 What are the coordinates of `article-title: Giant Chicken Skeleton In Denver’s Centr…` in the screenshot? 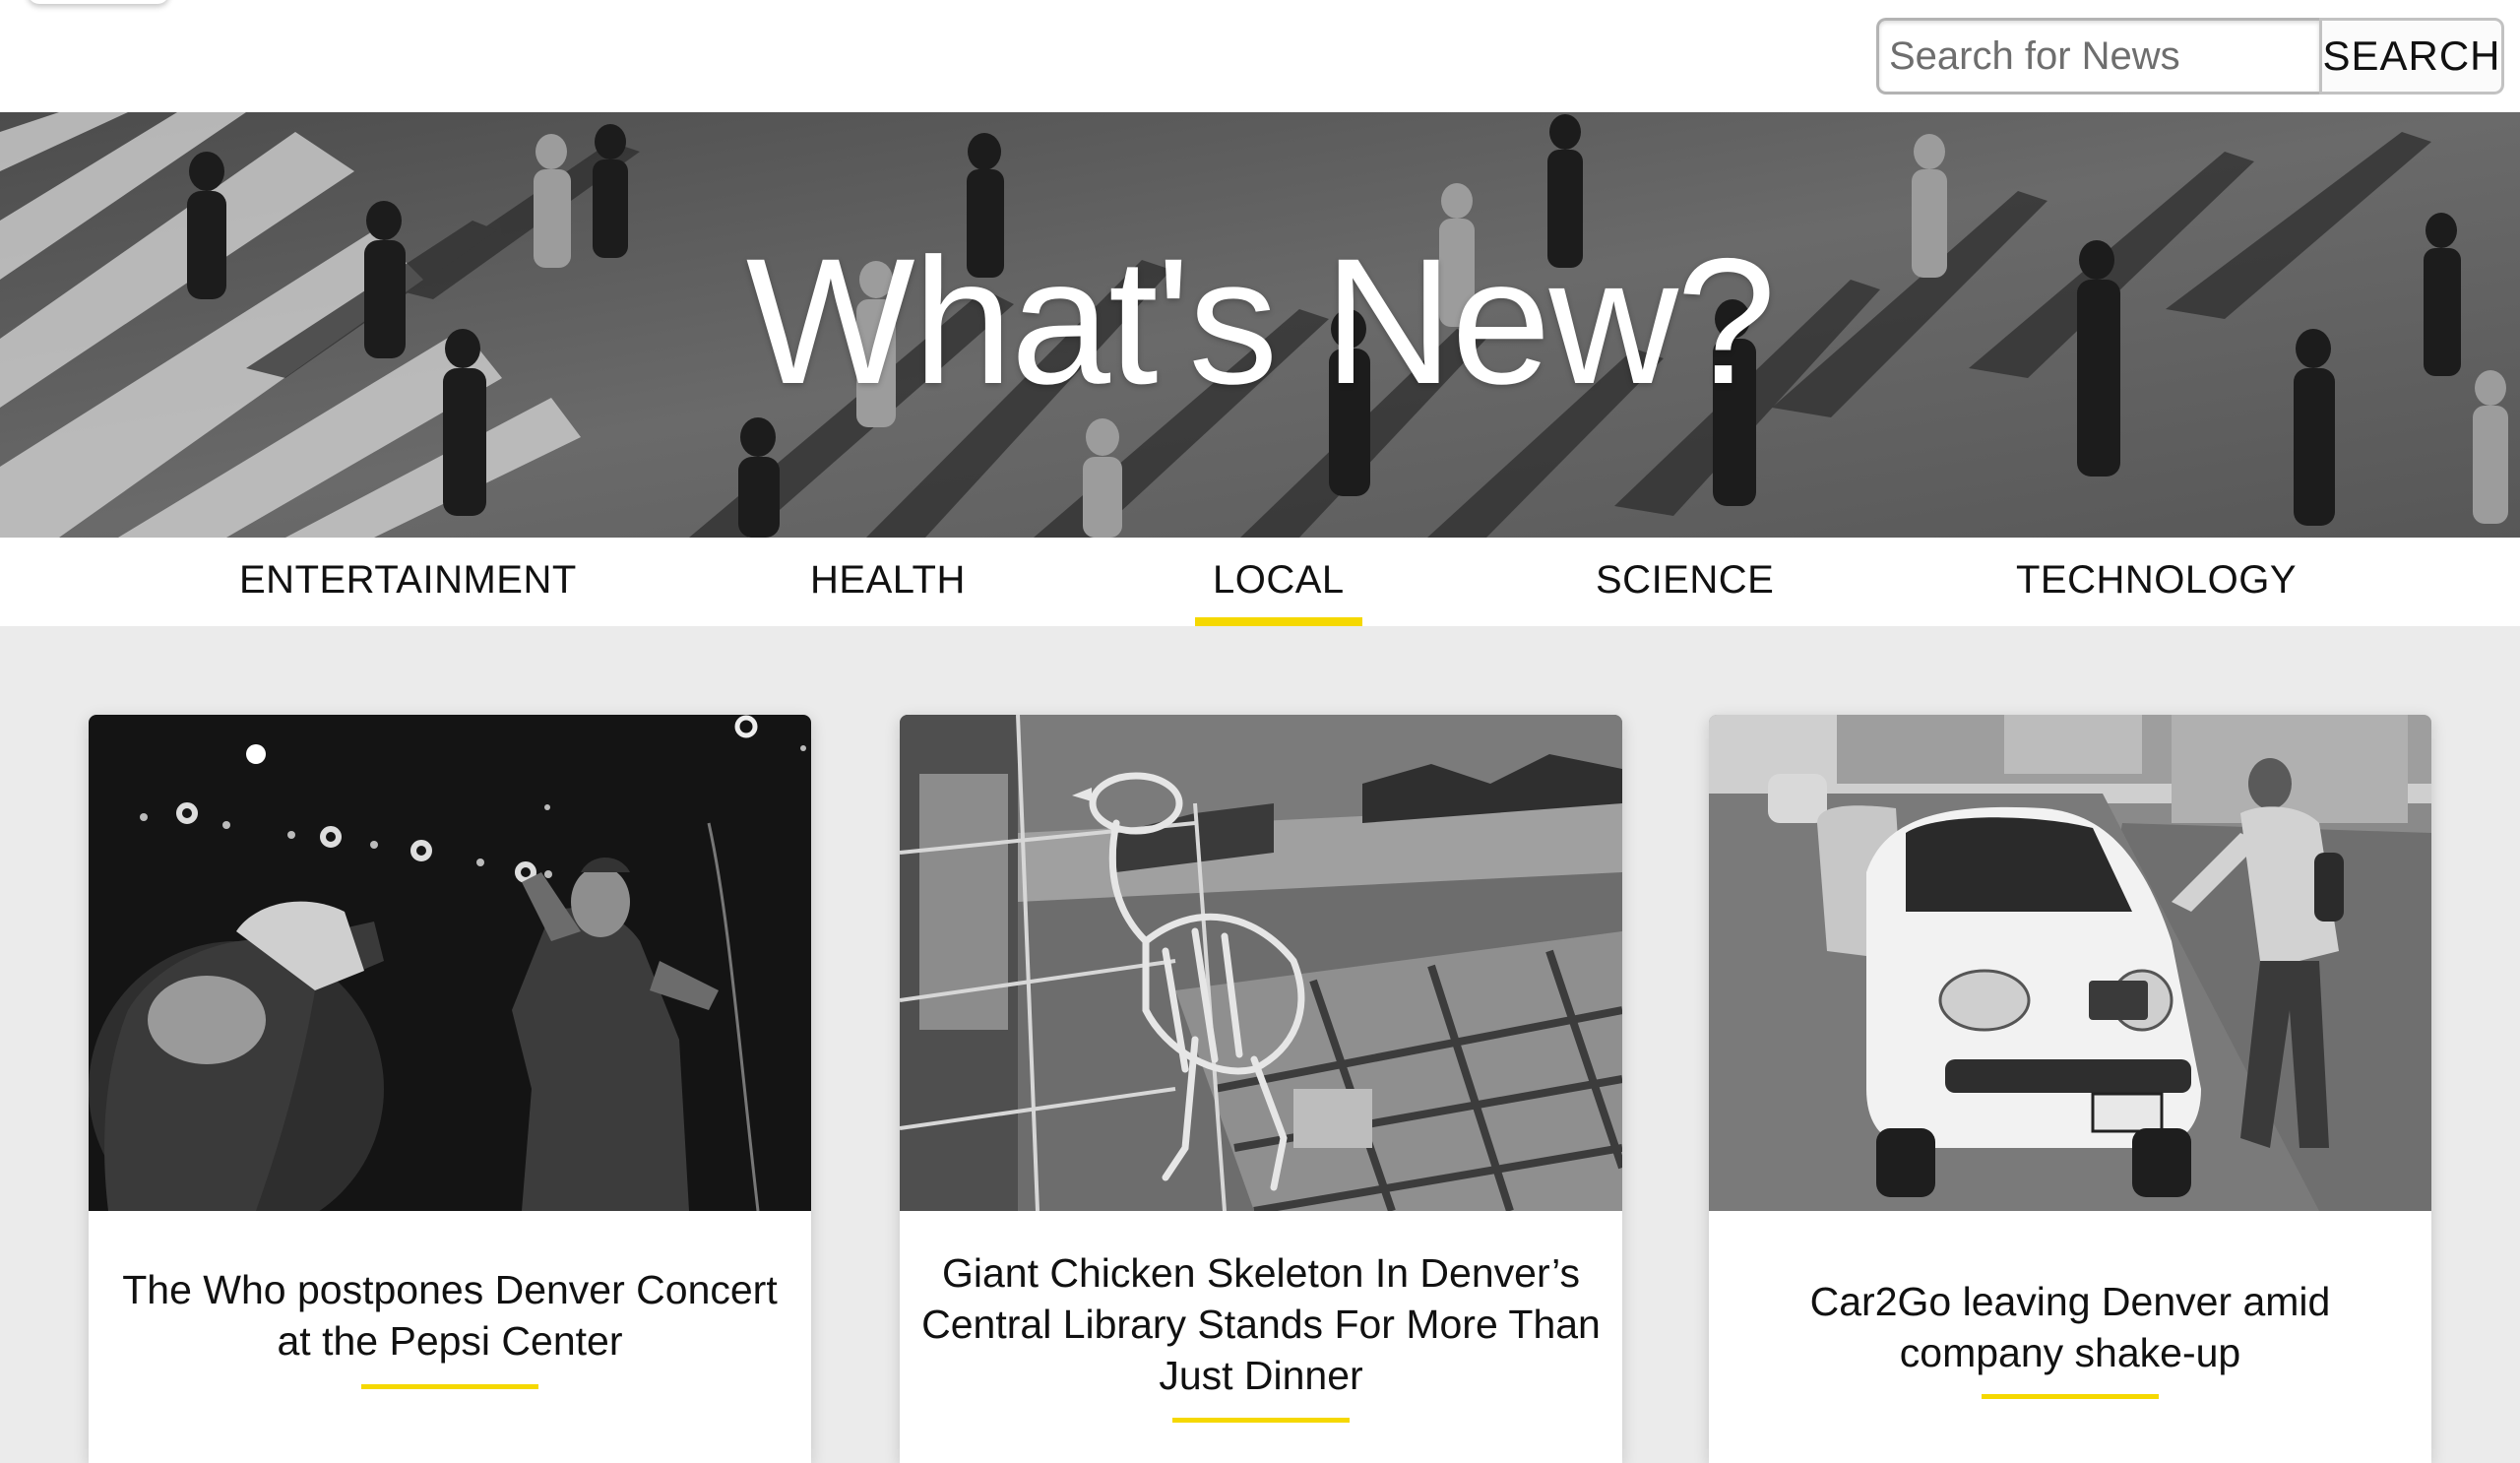 It's located at (1261, 1324).